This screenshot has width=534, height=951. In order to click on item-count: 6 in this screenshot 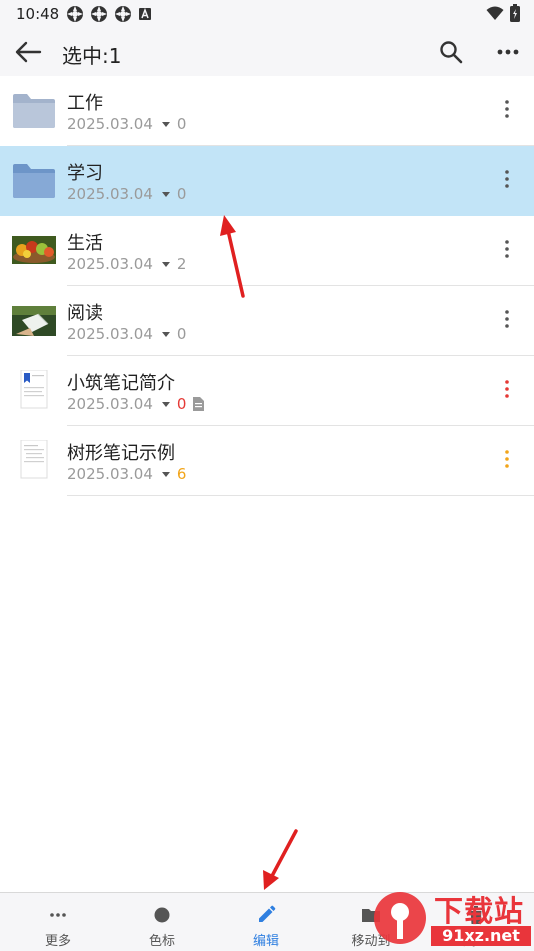, I will do `click(181, 474)`.